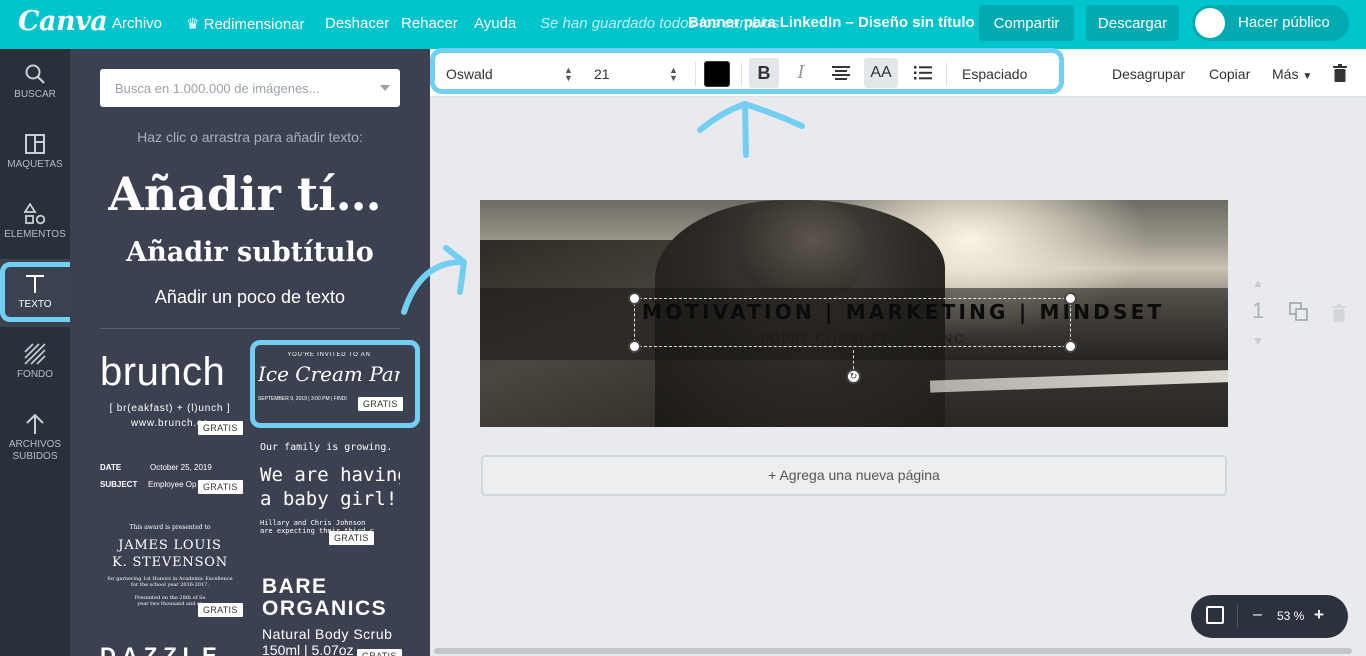 This screenshot has width=1366, height=656. What do you see at coordinates (852, 322) in the screenshot?
I see `selection-box` at bounding box center [852, 322].